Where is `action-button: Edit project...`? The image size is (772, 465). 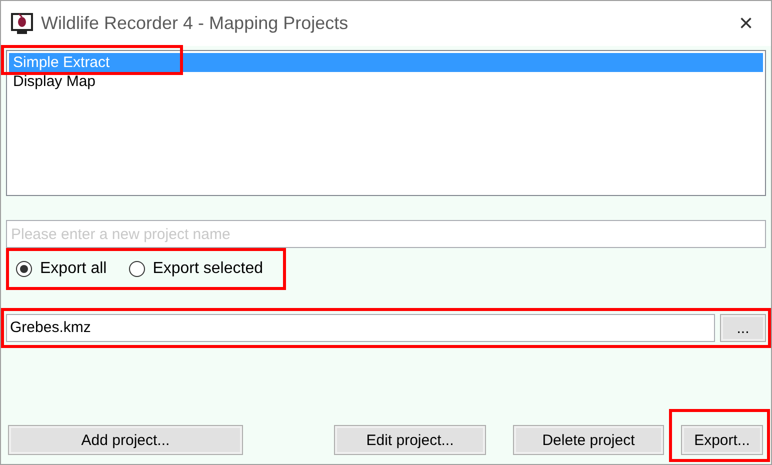
action-button: Edit project... is located at coordinates (410, 440).